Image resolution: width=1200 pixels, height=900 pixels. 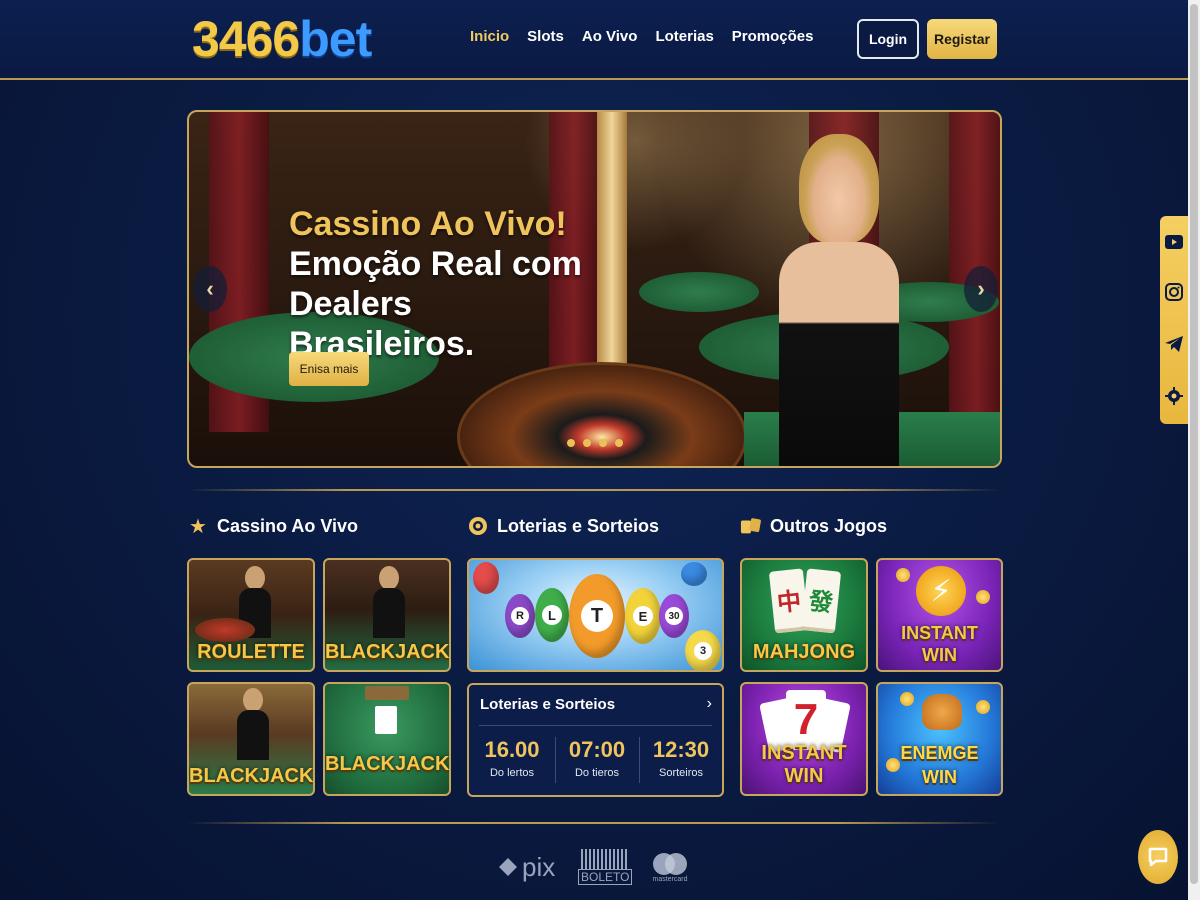 What do you see at coordinates (804, 652) in the screenshot?
I see `tile-label: MAHJONG` at bounding box center [804, 652].